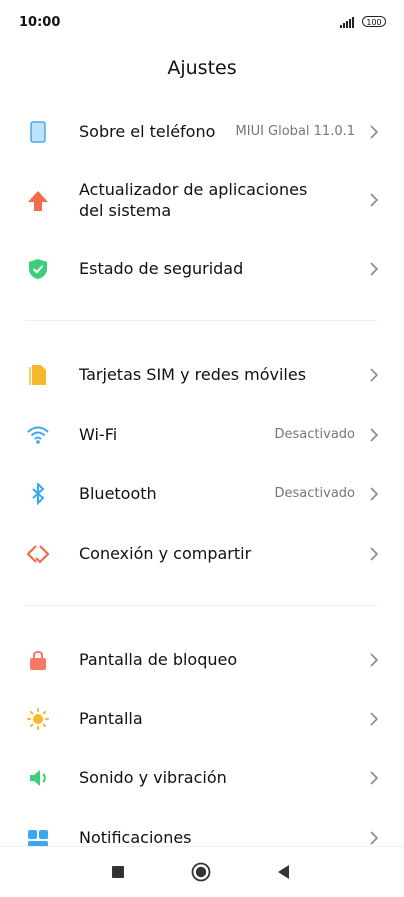 This screenshot has width=404, height=897. What do you see at coordinates (295, 131) in the screenshot?
I see `settings-item-value: MIUI Global 11.0.1` at bounding box center [295, 131].